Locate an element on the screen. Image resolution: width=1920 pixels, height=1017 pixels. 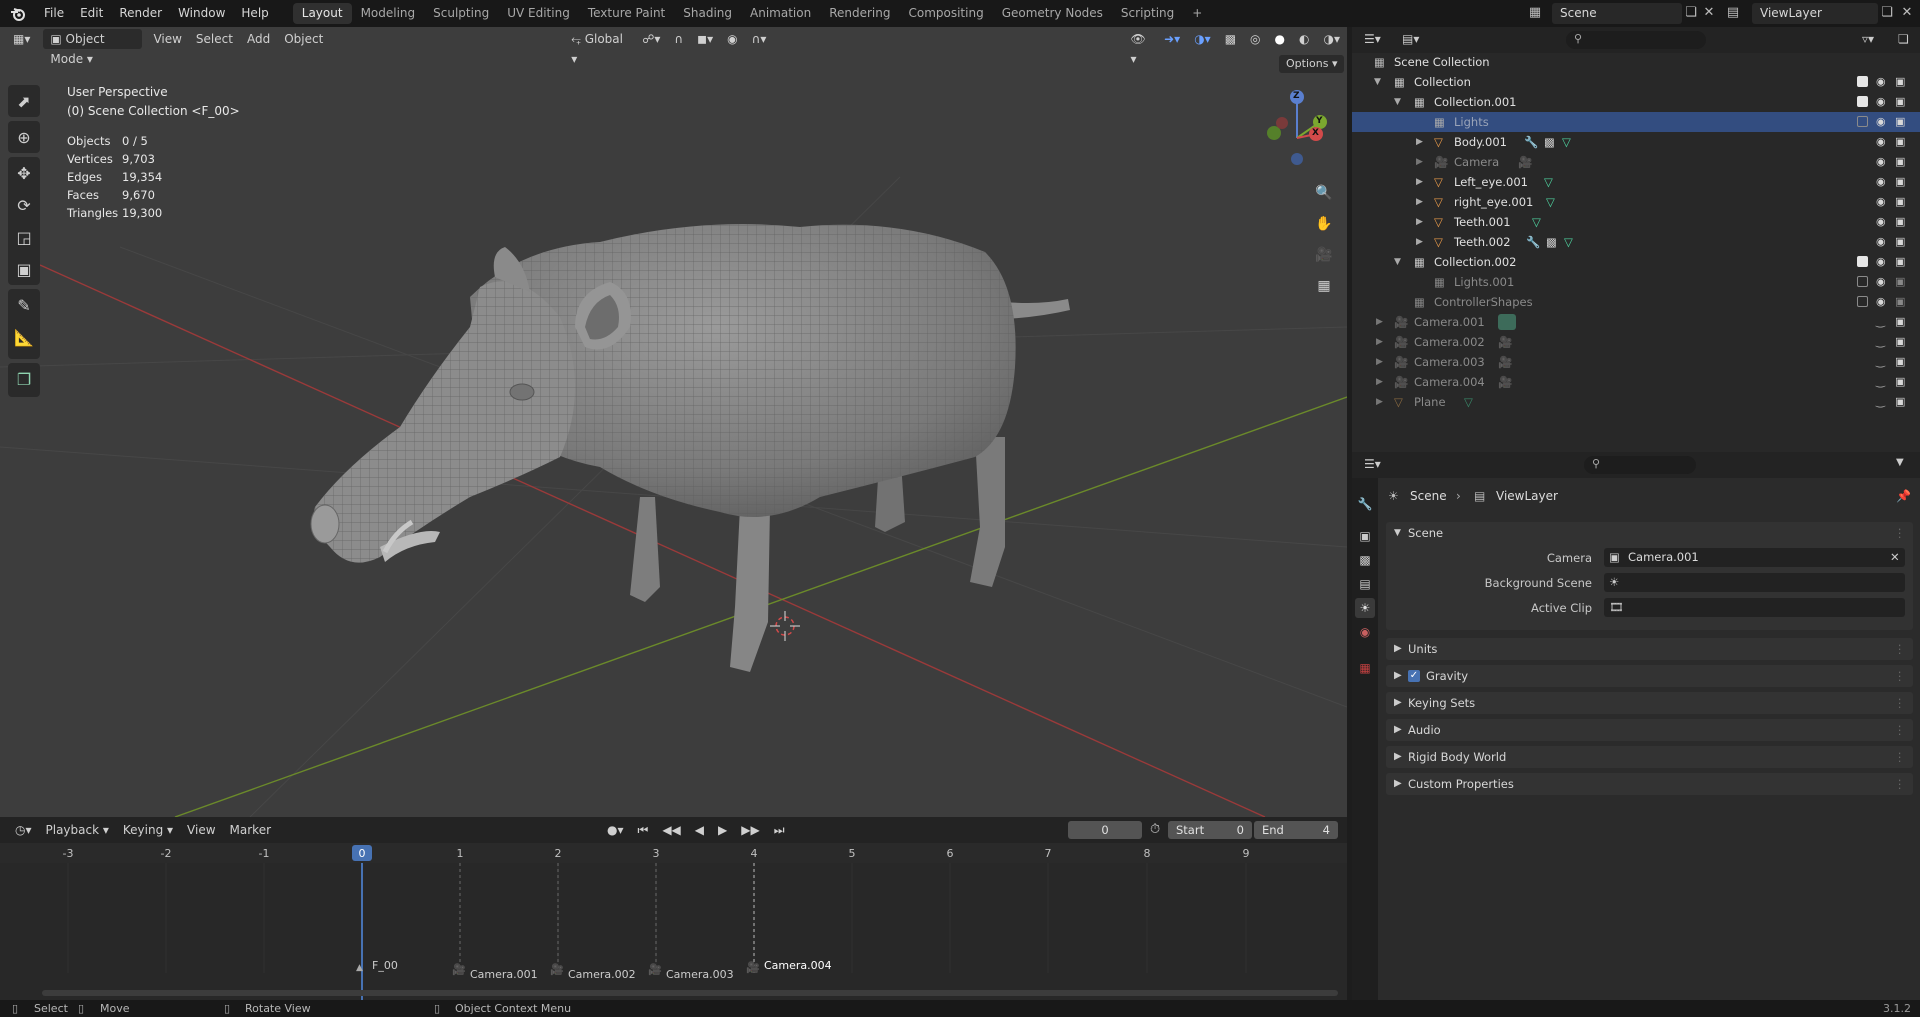
new-scene-icon: ❏ is located at coordinates (1691, 13).